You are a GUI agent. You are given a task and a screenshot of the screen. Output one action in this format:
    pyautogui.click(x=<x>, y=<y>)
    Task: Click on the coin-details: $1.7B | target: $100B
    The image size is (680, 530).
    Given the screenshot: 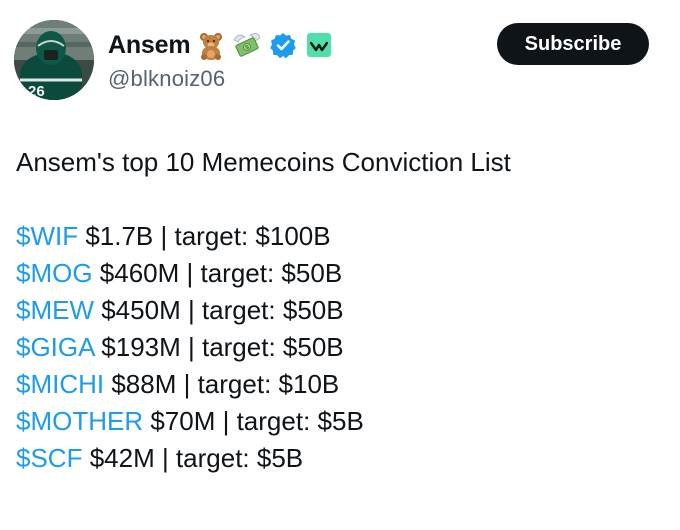 What is the action you would take?
    pyautogui.click(x=204, y=236)
    